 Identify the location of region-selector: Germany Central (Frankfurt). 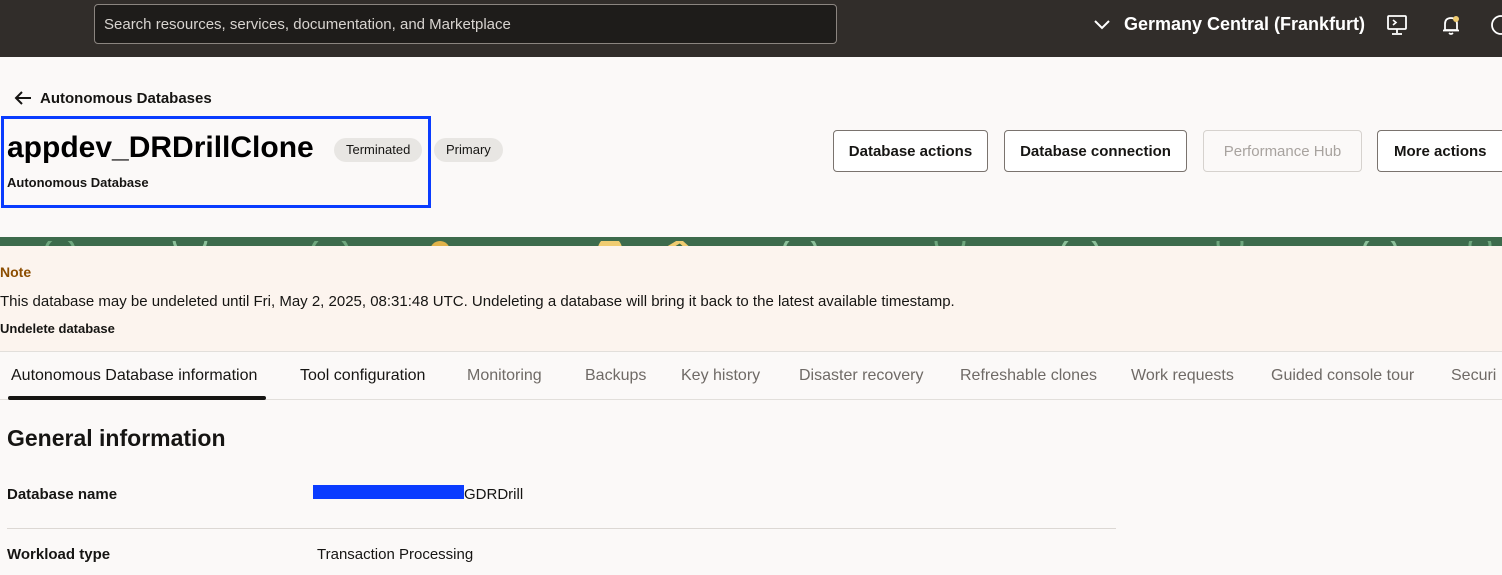
(1244, 24).